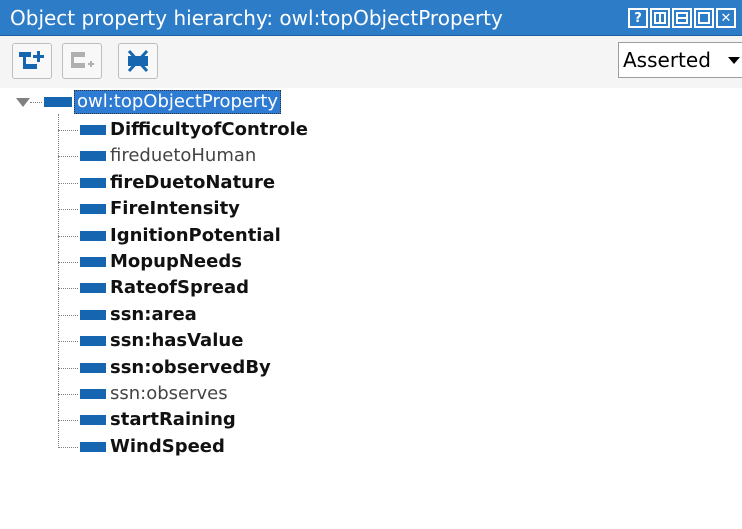  I want to click on add-sibling-property-icon, so click(82, 60).